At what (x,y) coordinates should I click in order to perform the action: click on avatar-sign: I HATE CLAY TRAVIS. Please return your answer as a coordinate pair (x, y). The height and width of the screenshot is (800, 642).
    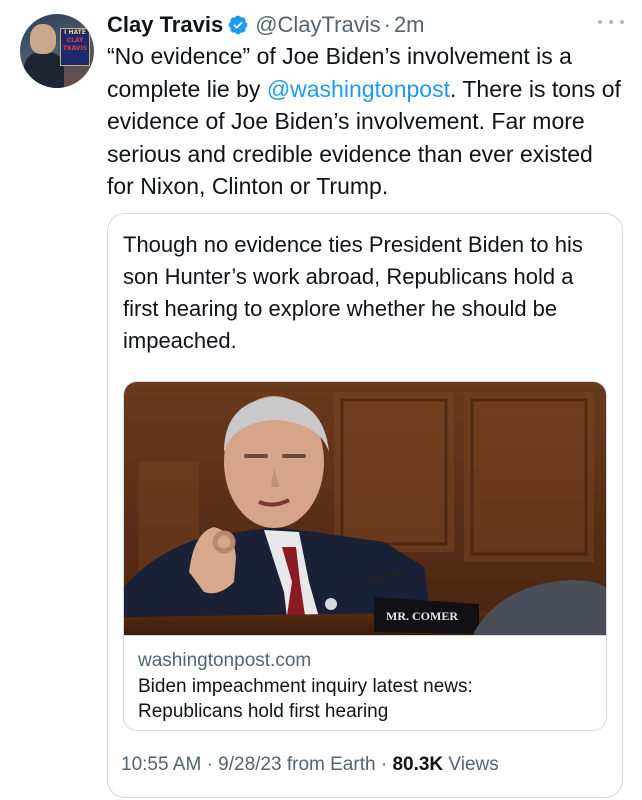
    Looking at the image, I should click on (75, 47).